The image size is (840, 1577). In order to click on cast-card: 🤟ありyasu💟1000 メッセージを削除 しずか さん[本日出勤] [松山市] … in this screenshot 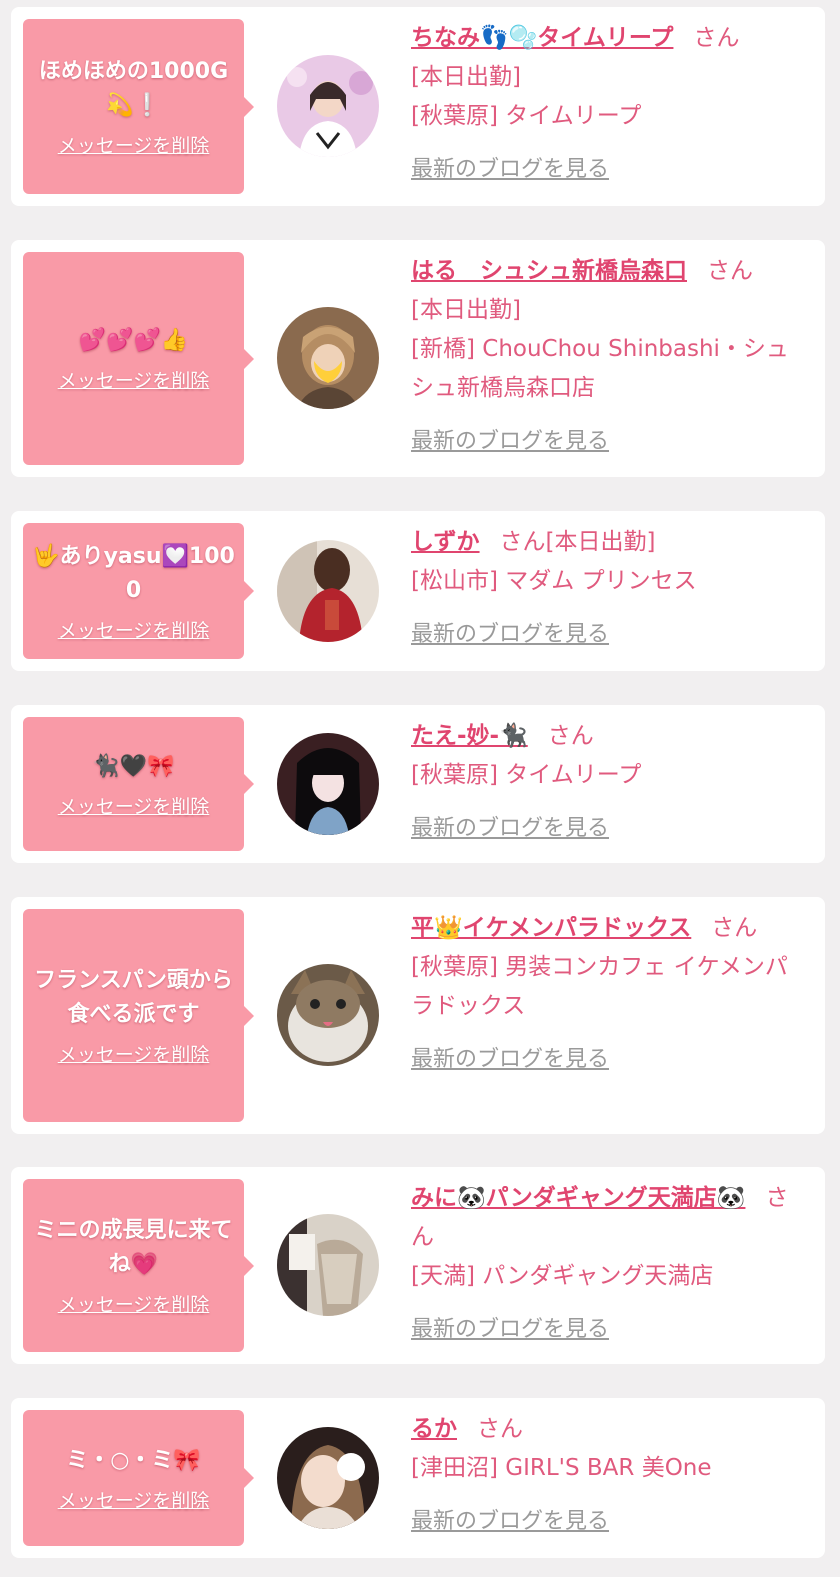, I will do `click(418, 591)`.